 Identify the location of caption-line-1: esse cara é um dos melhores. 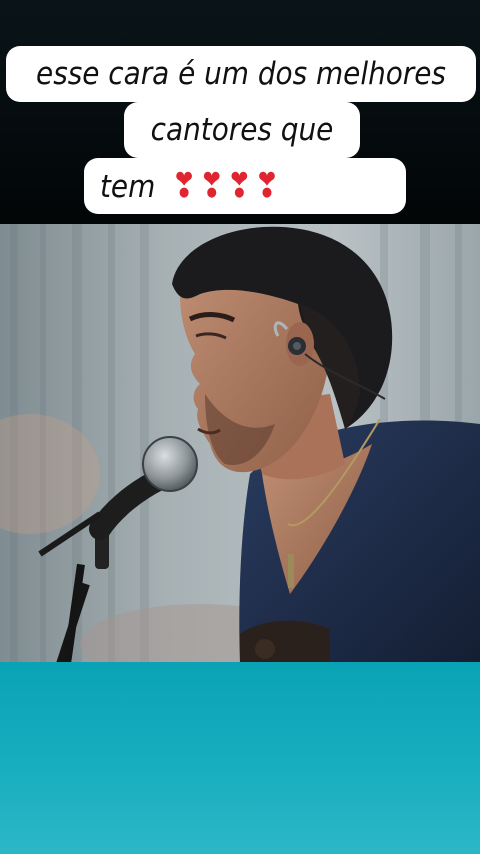
(241, 74).